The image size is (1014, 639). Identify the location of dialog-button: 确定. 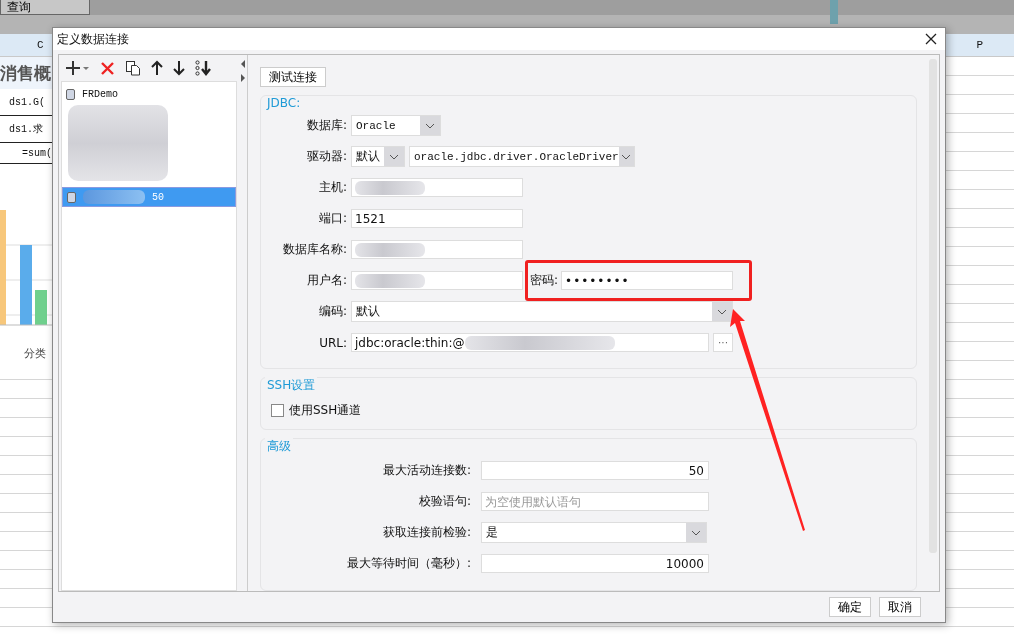
(850, 607).